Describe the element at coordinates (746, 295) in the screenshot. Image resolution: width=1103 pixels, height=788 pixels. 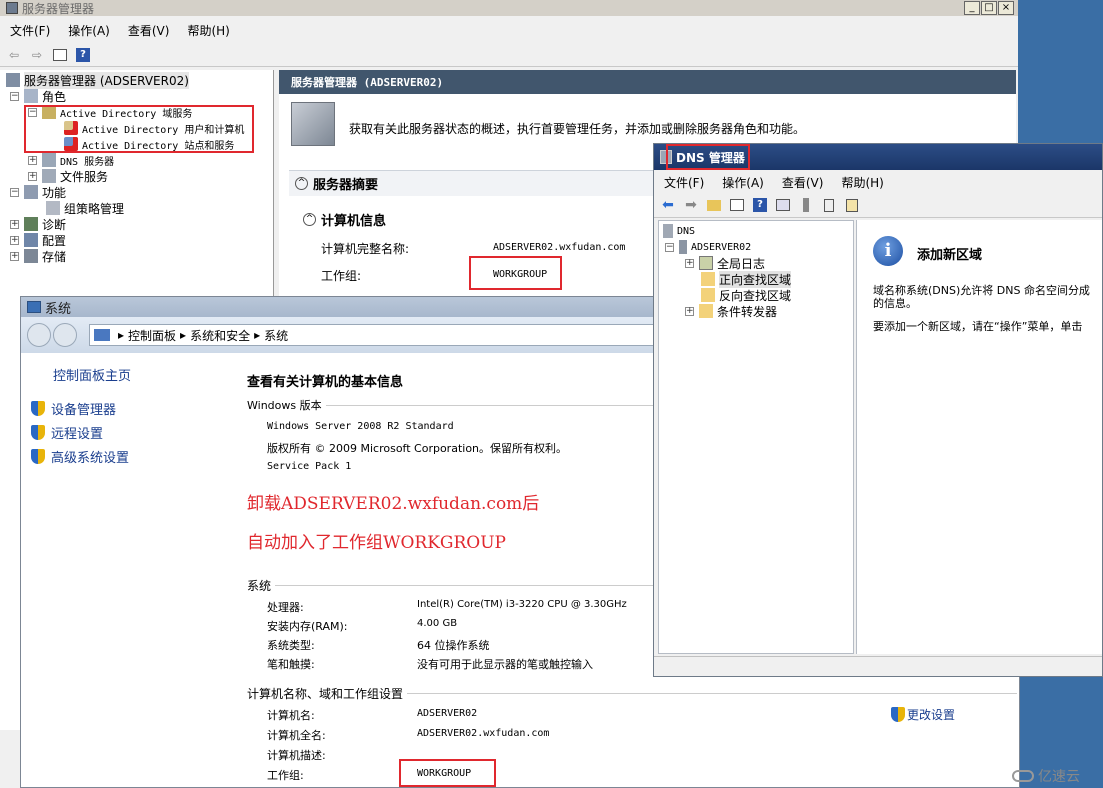
I see `dns-tree-reverse-zones: 反向查找区域` at that location.